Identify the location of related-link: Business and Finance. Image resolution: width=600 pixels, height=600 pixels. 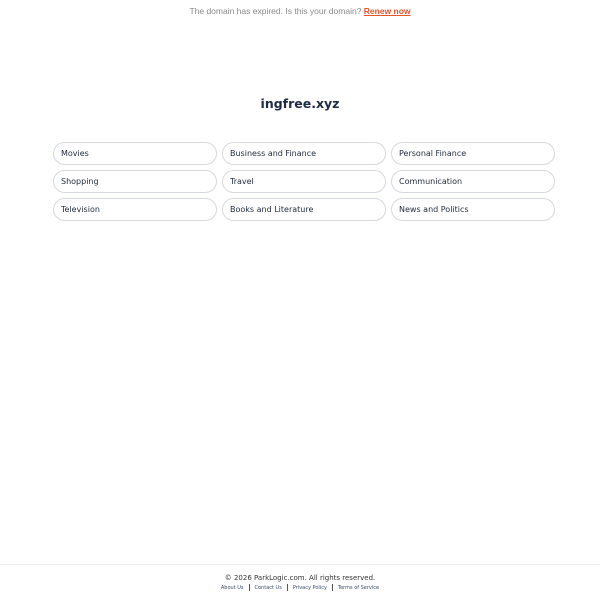
(304, 153).